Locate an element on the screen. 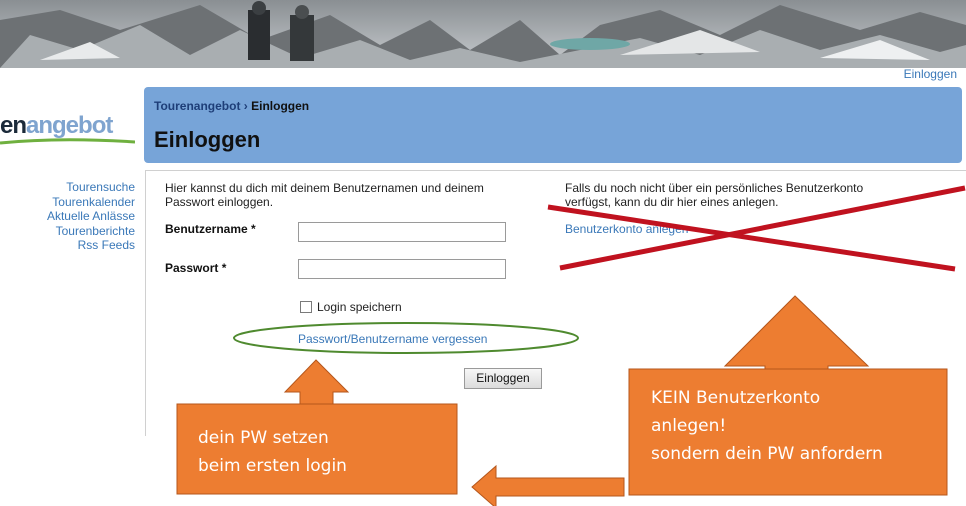  left-arrow is located at coordinates (548, 485).